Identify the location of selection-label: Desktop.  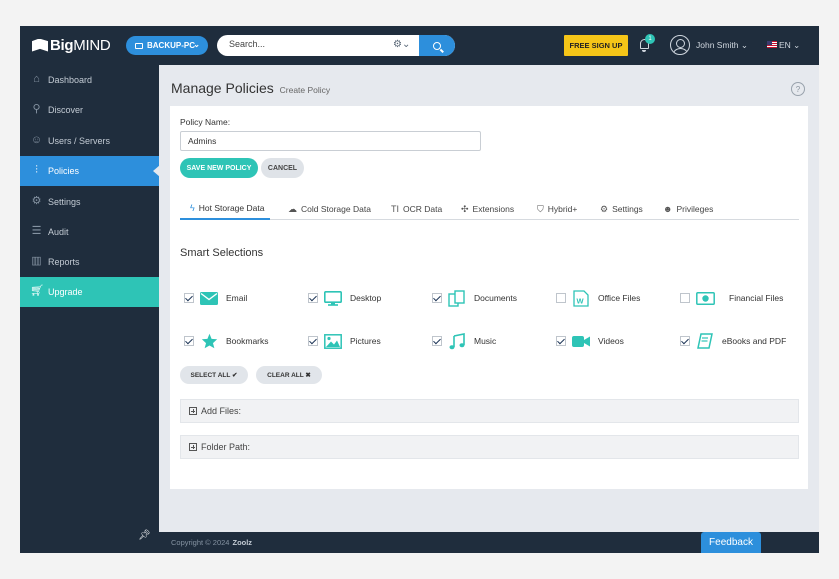
(366, 298).